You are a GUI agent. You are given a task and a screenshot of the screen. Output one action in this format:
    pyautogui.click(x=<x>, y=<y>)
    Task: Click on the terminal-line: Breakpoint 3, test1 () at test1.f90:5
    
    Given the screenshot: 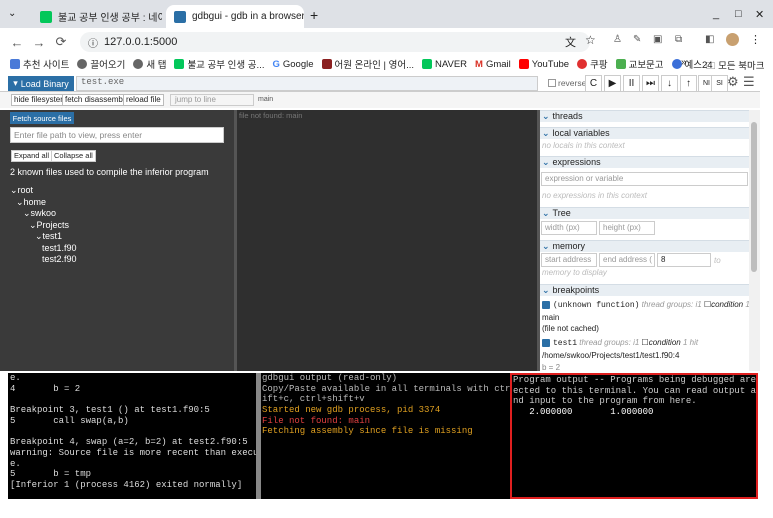 What is the action you would take?
    pyautogui.click(x=110, y=410)
    